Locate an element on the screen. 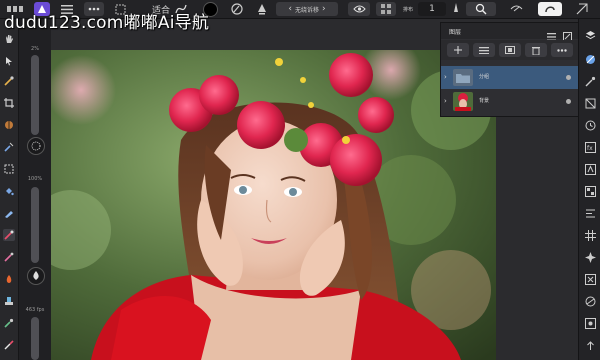 Image resolution: width=600 pixels, height=360 pixels. paint-icon is located at coordinates (9, 213).